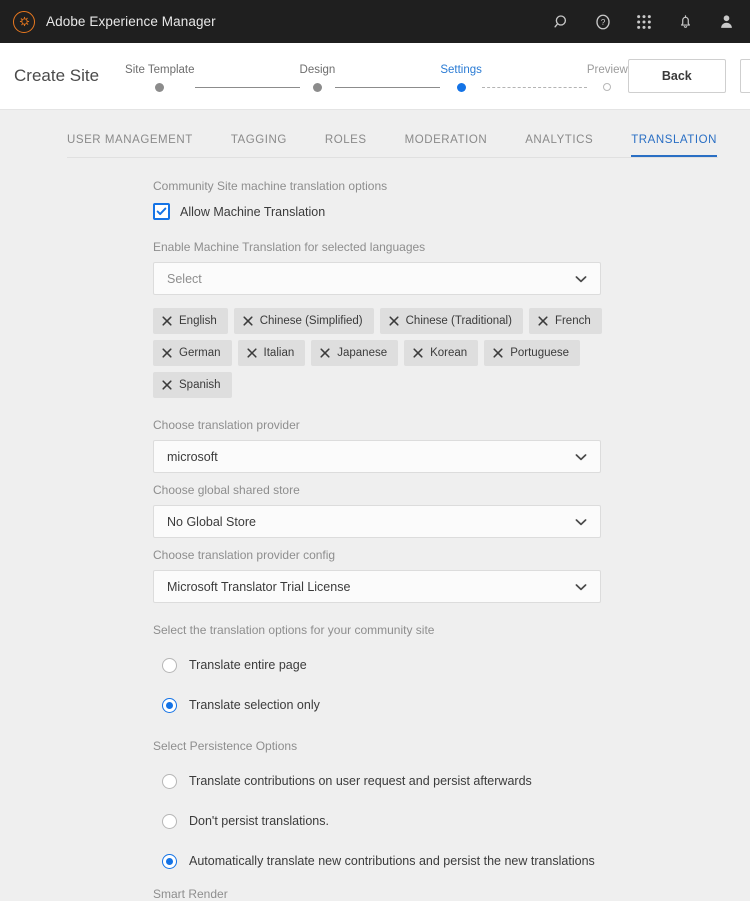 This screenshot has height=901, width=750. What do you see at coordinates (192, 456) in the screenshot?
I see `translation-provider-value: microsoft` at bounding box center [192, 456].